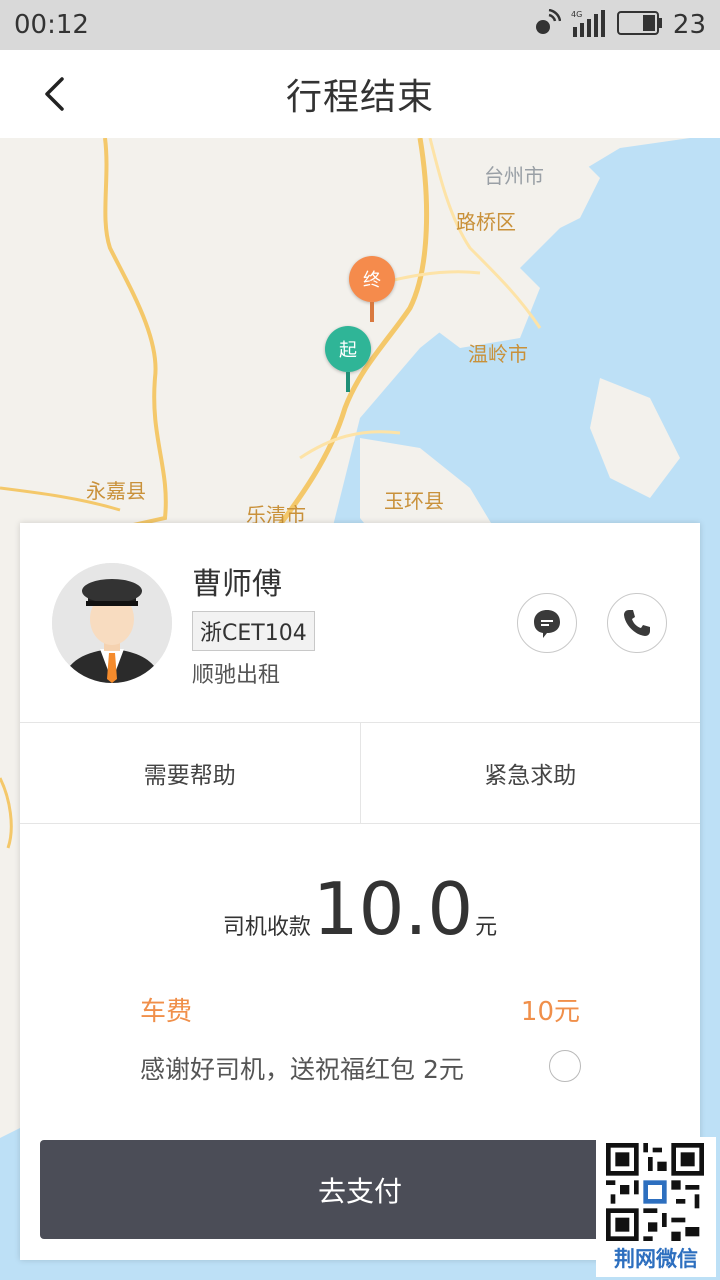 Image resolution: width=720 pixels, height=1280 pixels. I want to click on driver-avatar-icon, so click(112, 623).